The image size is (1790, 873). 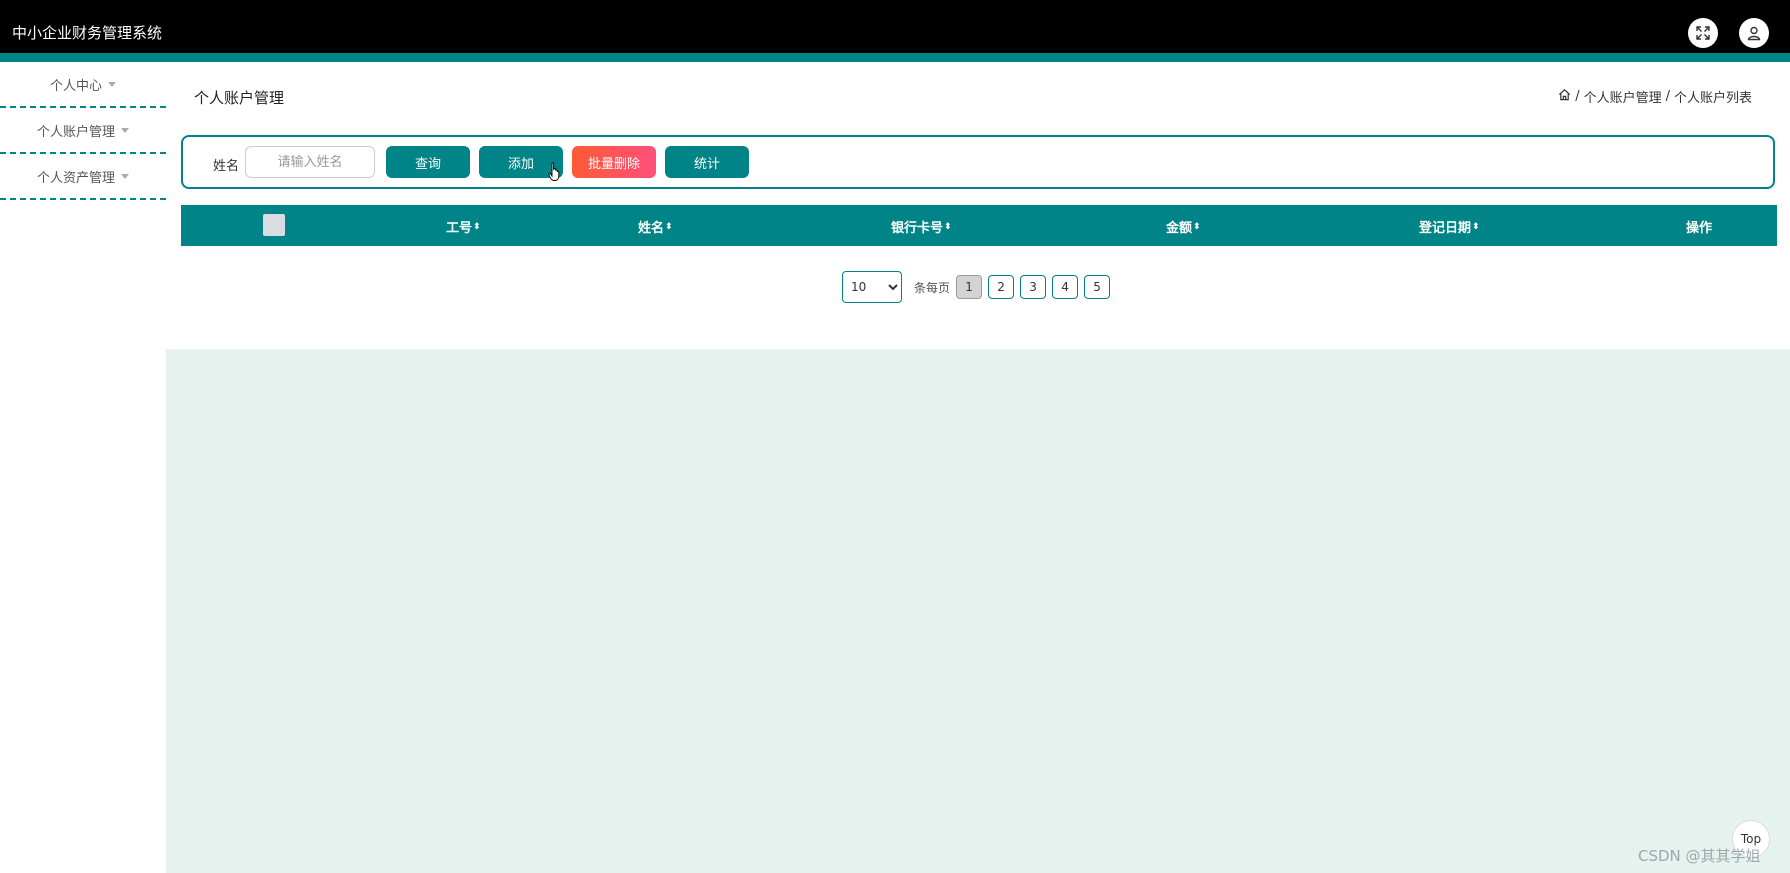 What do you see at coordinates (1001, 287) in the screenshot?
I see `page-button-2: 2` at bounding box center [1001, 287].